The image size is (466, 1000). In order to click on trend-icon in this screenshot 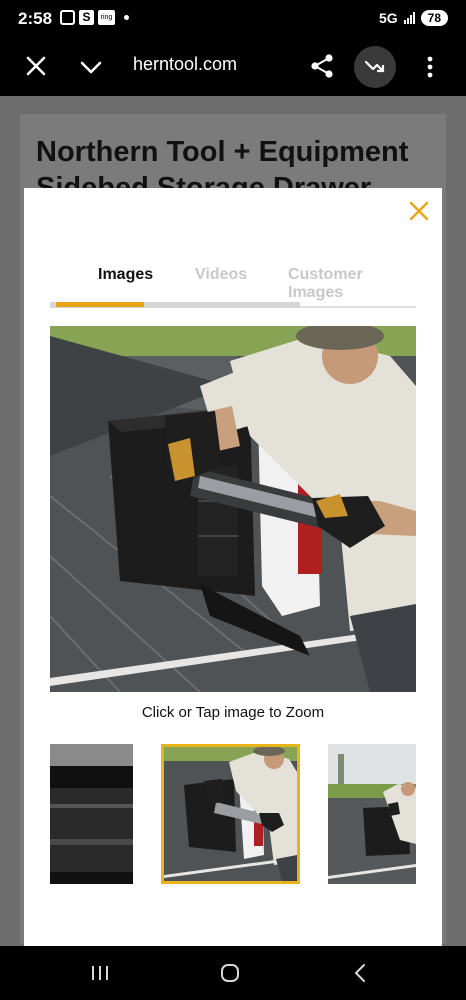, I will do `click(375, 67)`.